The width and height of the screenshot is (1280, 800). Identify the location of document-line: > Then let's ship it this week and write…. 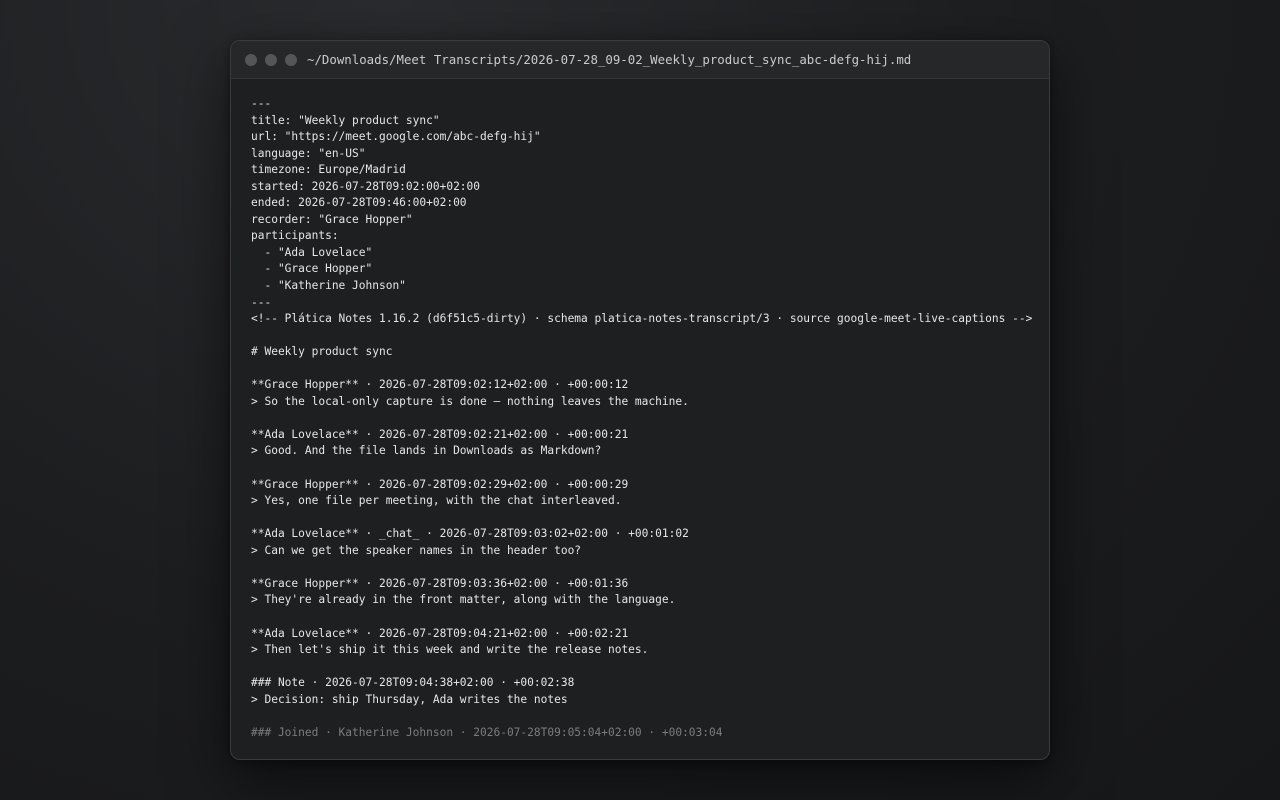
(450, 650).